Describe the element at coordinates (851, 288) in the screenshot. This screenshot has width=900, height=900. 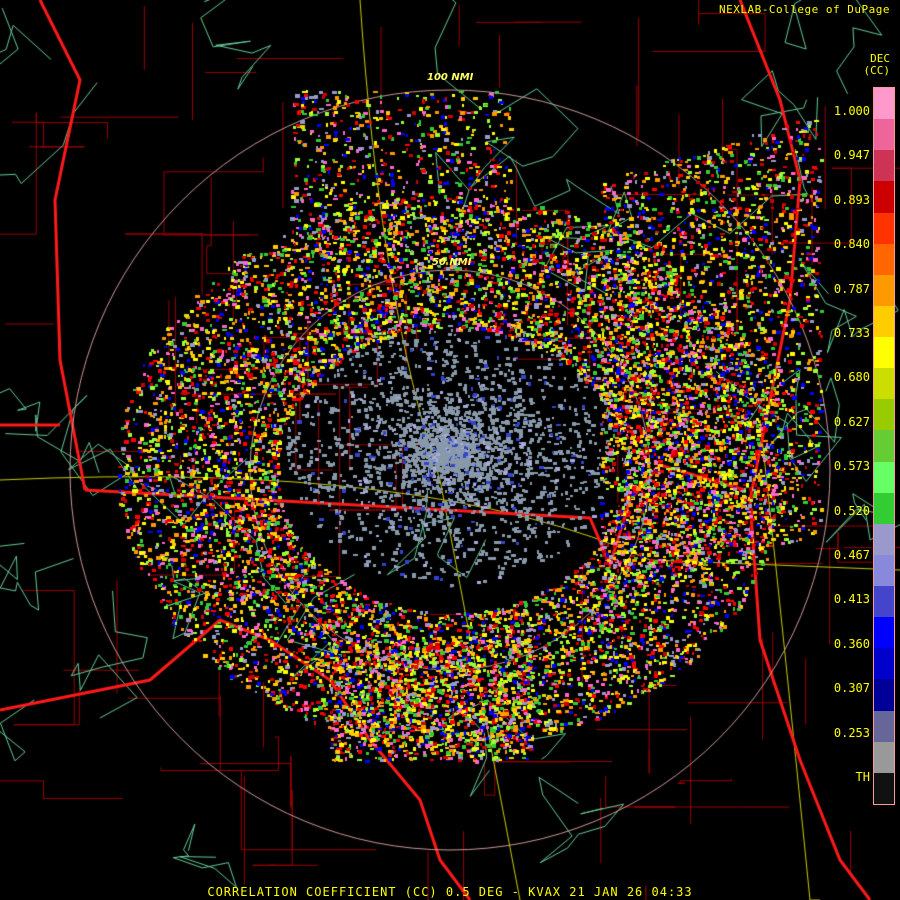
I see `legend-tick-label: 0.787` at that location.